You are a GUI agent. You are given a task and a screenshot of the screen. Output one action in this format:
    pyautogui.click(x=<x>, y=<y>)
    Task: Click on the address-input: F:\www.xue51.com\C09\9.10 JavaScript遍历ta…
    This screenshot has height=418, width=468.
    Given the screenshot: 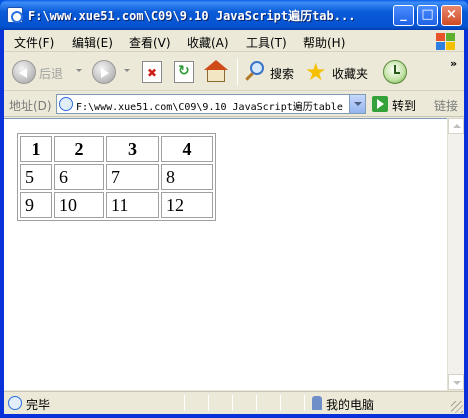 What is the action you would take?
    pyautogui.click(x=211, y=104)
    